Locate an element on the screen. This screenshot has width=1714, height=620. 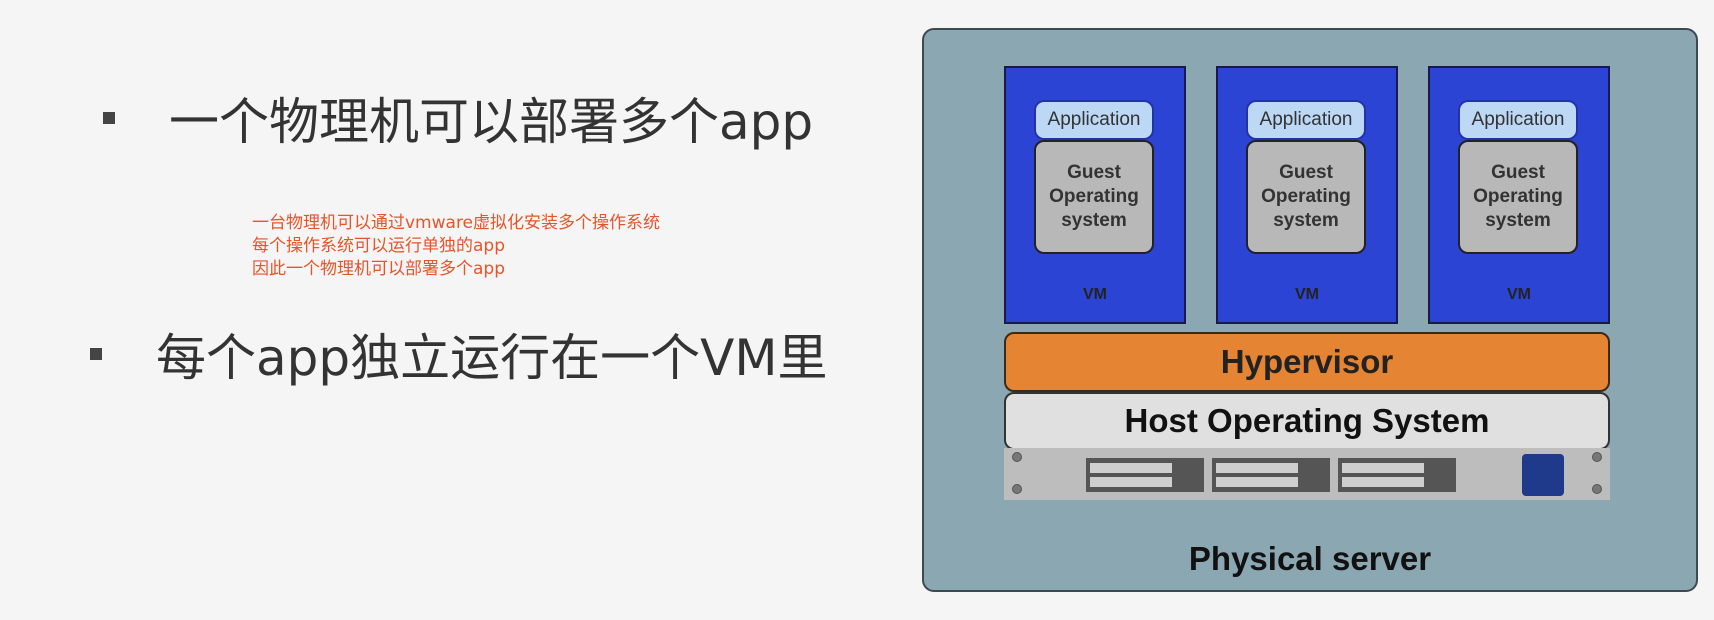
bullet-point-1: 一个物理机可以部署多个app is located at coordinates (458, 118).